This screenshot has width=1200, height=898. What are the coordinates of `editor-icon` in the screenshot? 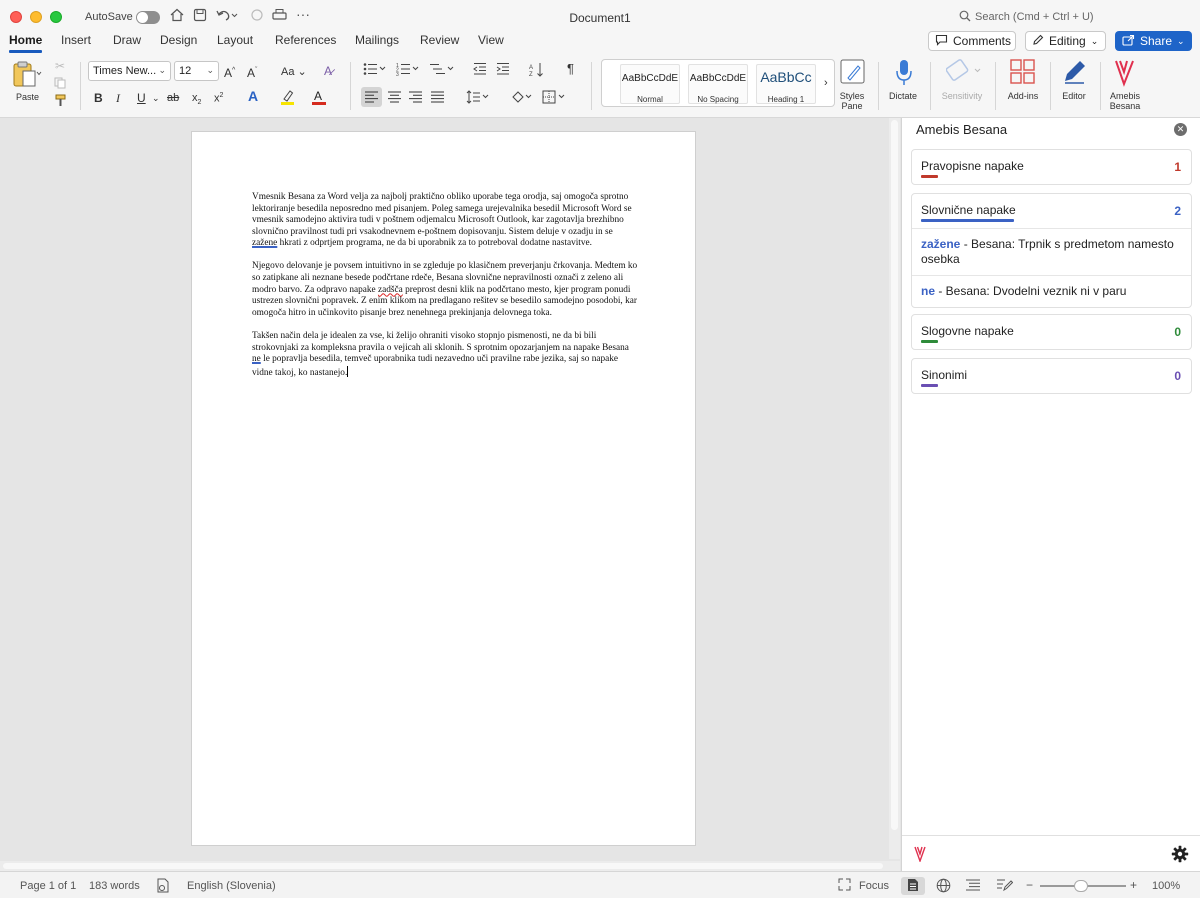 It's located at (1075, 73).